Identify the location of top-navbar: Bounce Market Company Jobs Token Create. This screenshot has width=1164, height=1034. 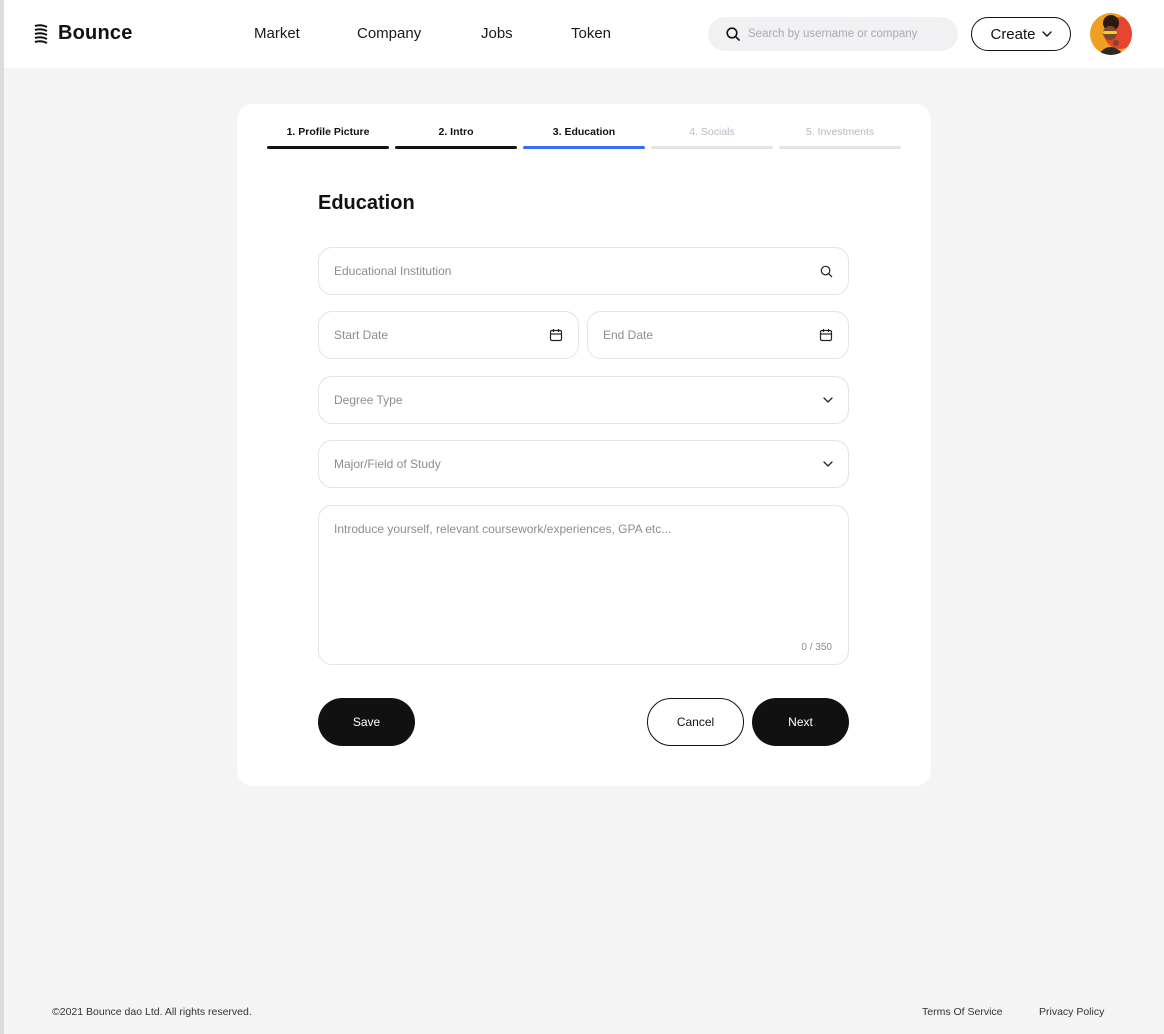
(584, 34).